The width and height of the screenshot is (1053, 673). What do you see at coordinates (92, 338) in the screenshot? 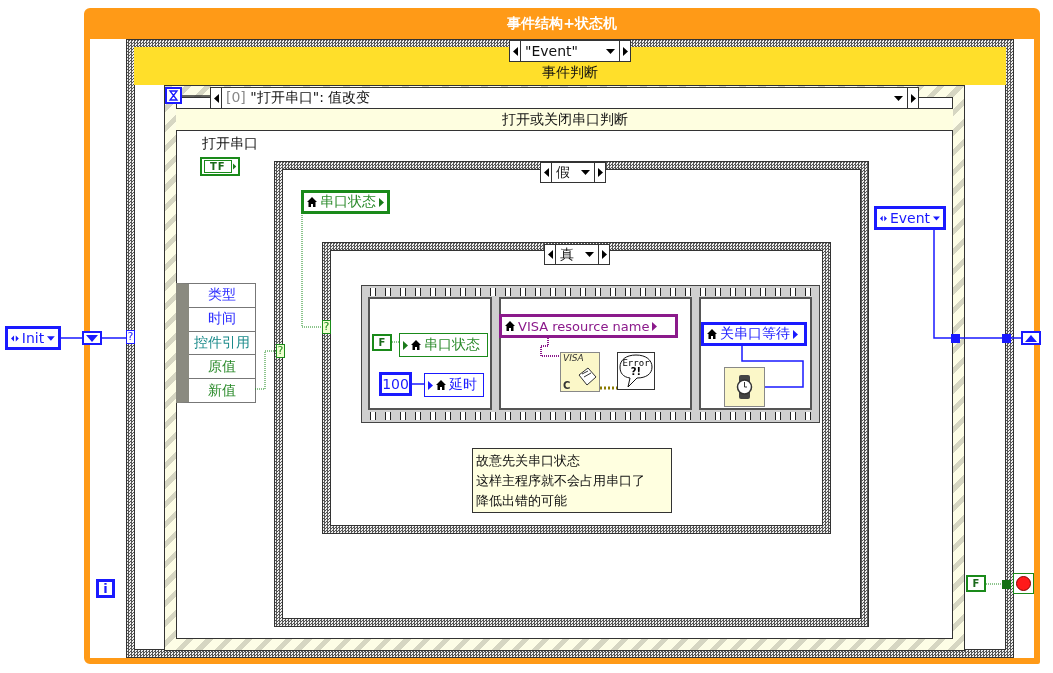
I see `down-triangle-icon` at bounding box center [92, 338].